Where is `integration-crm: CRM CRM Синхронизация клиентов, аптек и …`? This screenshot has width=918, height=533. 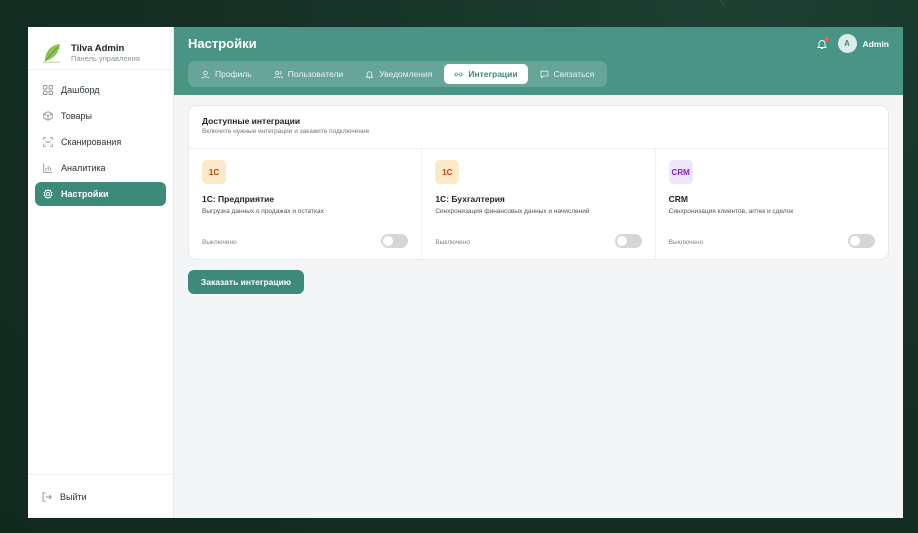
integration-crm: CRM CRM Синхронизация клиентов, аптек и … is located at coordinates (772, 204).